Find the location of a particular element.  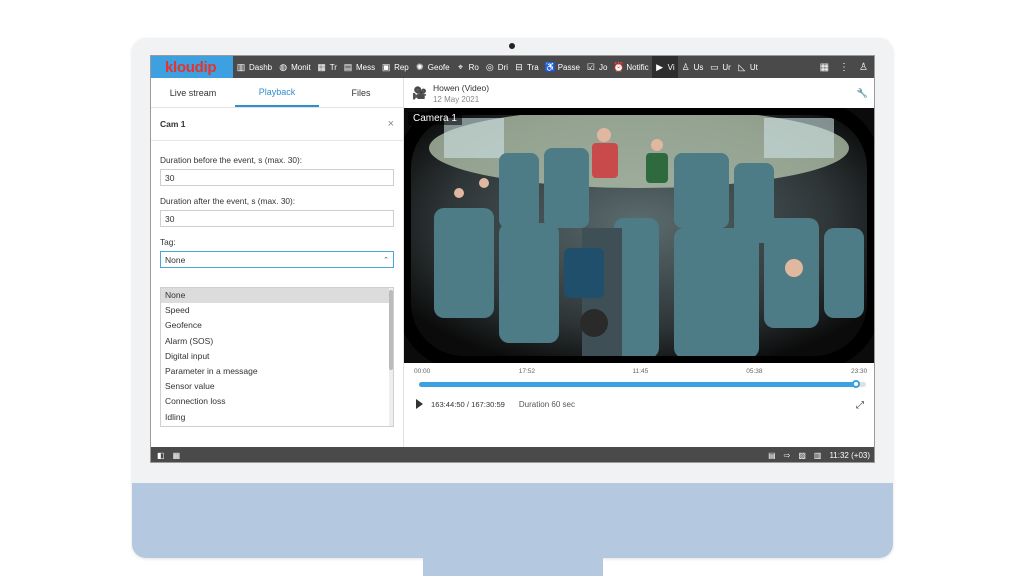

timeline-tick: 11:45 is located at coordinates (640, 371).